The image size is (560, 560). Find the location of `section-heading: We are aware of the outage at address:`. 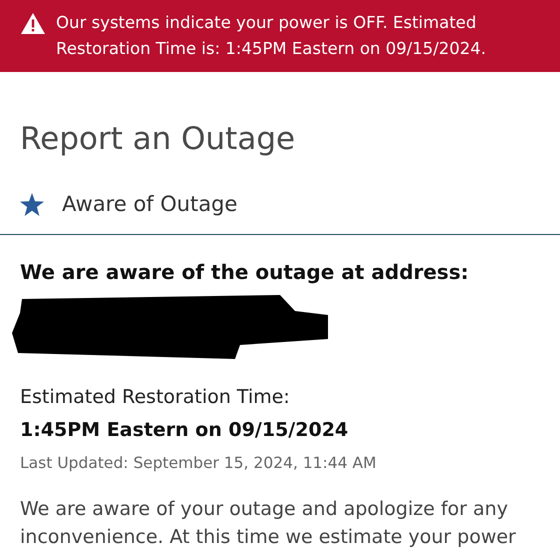

section-heading: We are aware of the outage at address: is located at coordinates (245, 272).